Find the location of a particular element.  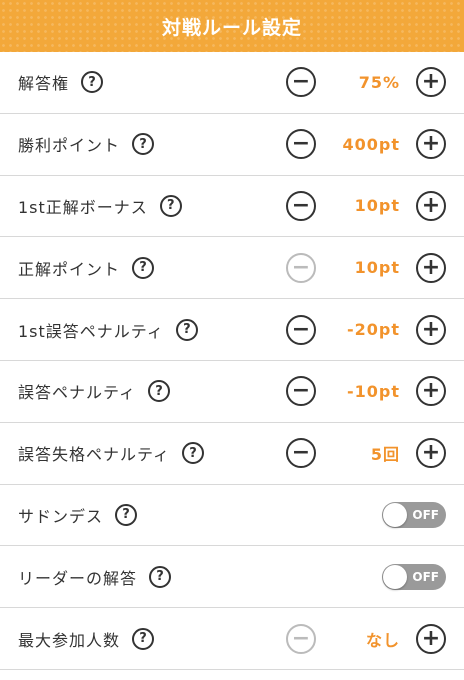

setting-value: -10pt is located at coordinates (373, 391).